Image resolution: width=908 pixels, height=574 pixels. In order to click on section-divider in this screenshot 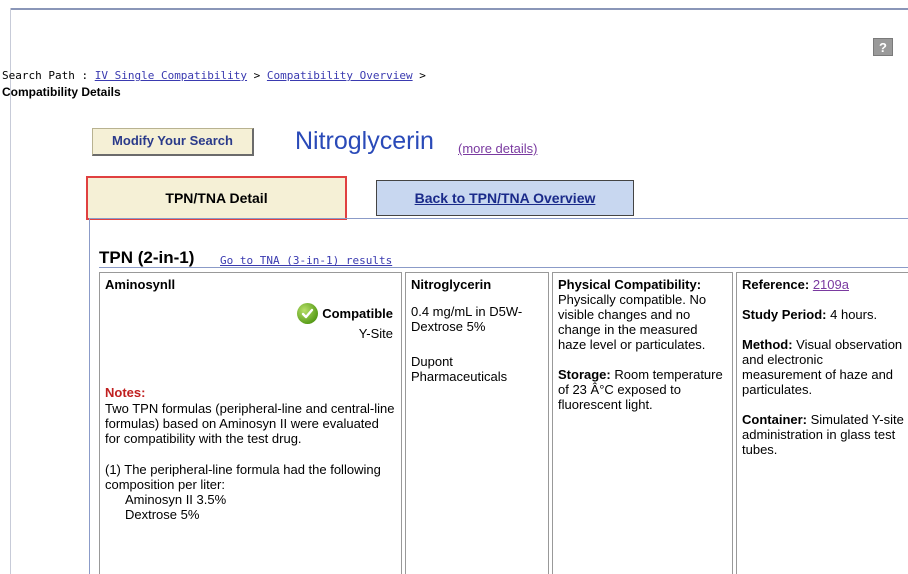, I will do `click(503, 267)`.